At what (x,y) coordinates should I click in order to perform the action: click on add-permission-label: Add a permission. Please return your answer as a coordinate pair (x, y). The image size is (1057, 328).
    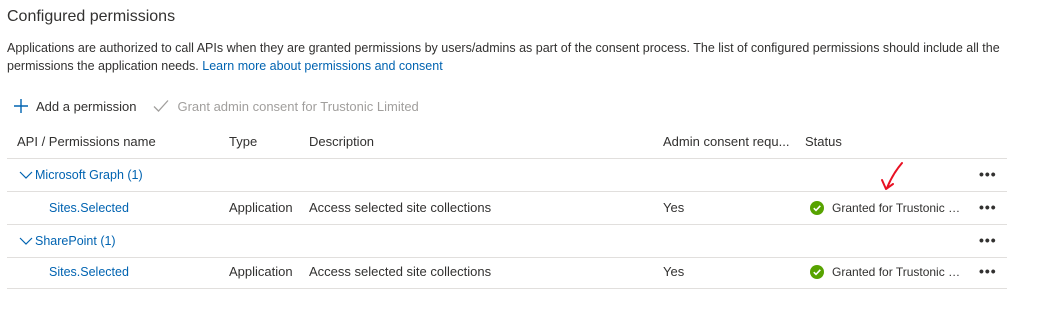
    Looking at the image, I should click on (86, 106).